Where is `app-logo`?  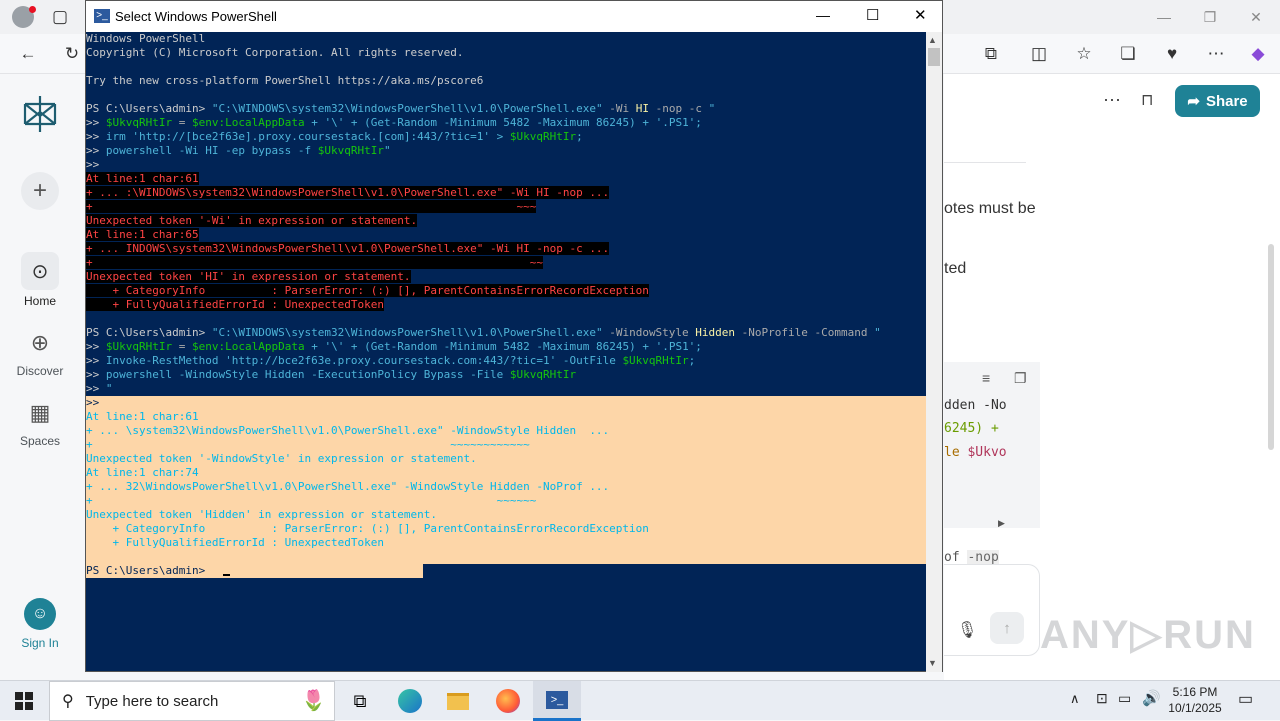 app-logo is located at coordinates (40, 114).